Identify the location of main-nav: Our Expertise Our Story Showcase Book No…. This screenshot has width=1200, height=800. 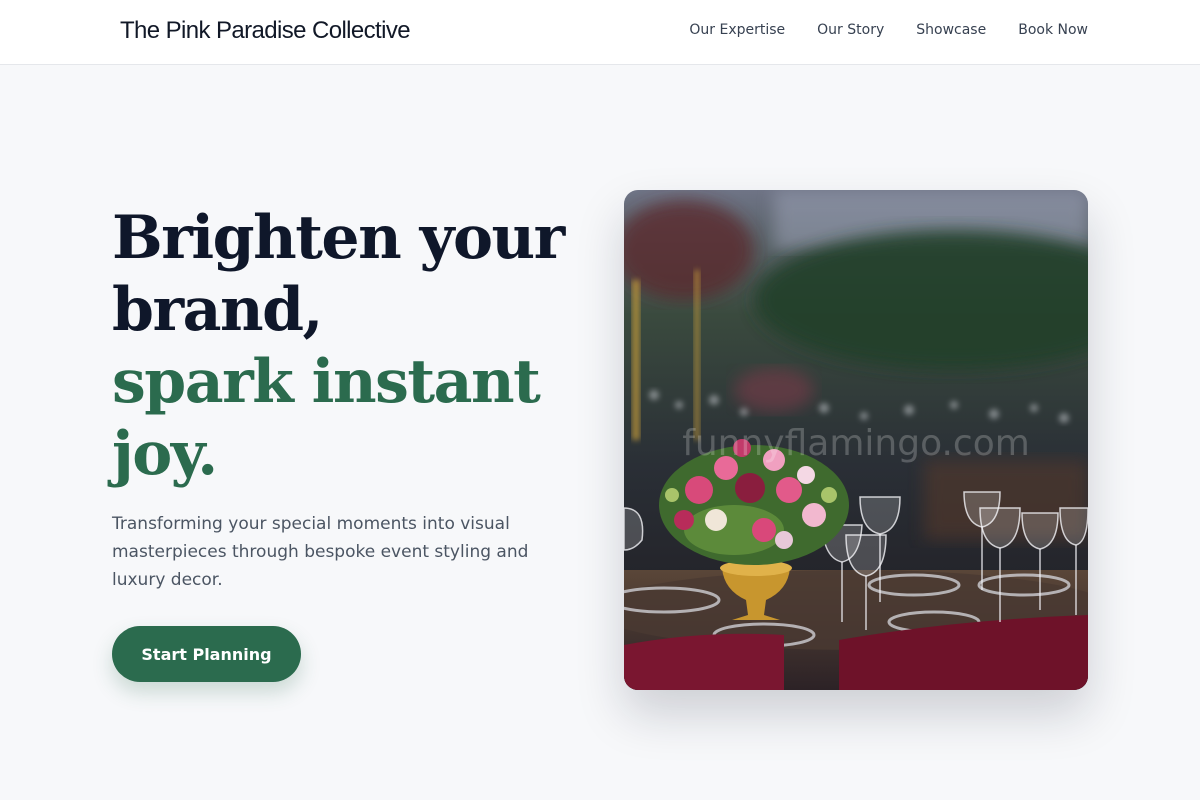
(888, 30).